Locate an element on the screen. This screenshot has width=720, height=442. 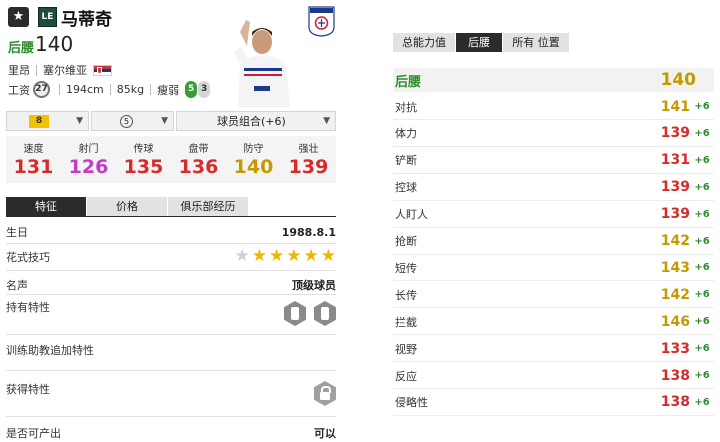
overall-rating: 140 is located at coordinates (54, 44).